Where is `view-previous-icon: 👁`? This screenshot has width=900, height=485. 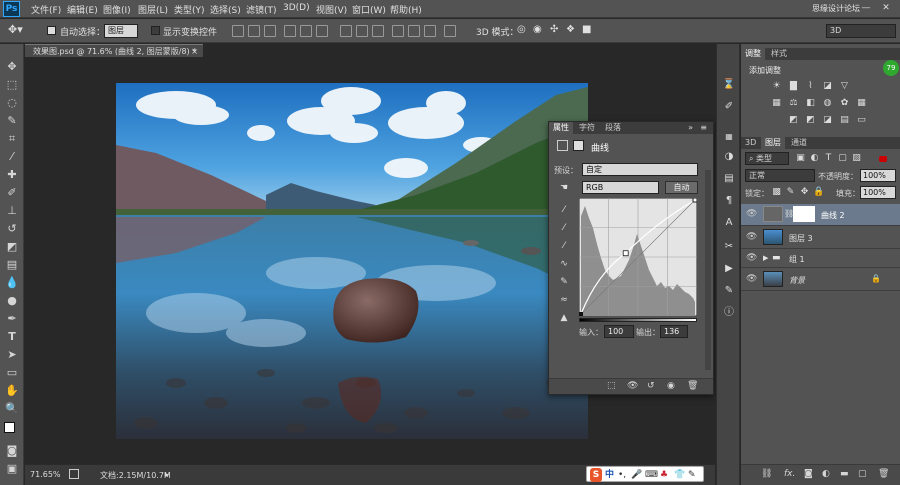 view-previous-icon: 👁 is located at coordinates (632, 386).